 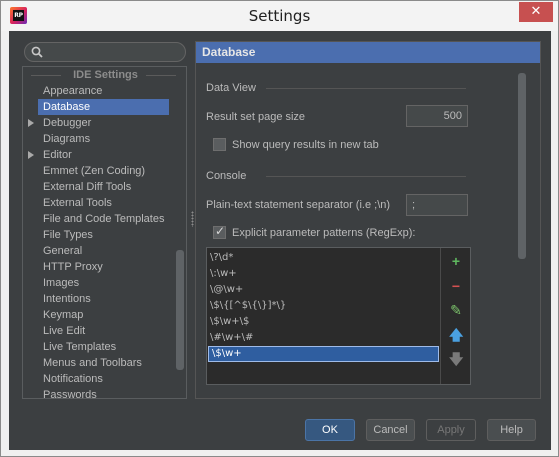 What do you see at coordinates (67, 139) in the screenshot?
I see `sidebar-item-label: Diagrams` at bounding box center [67, 139].